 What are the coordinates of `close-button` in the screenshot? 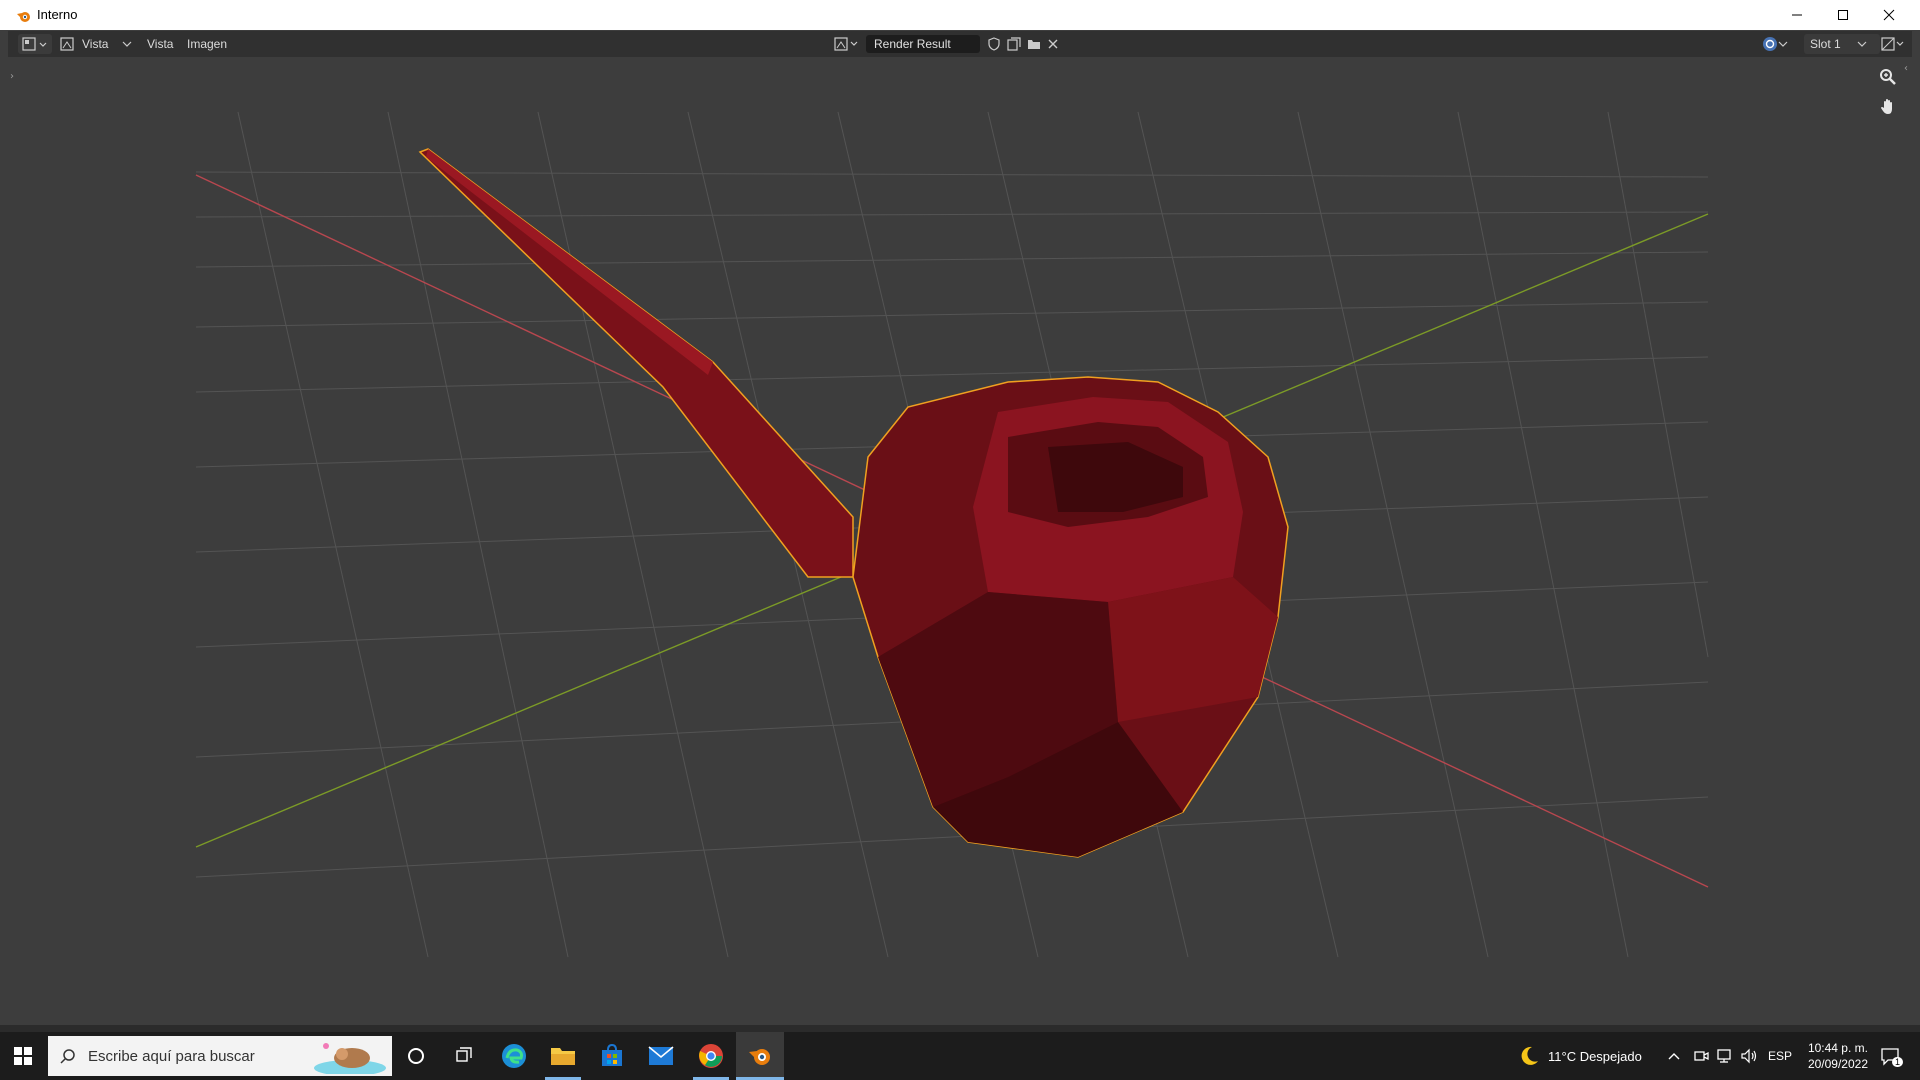 It's located at (1889, 15).